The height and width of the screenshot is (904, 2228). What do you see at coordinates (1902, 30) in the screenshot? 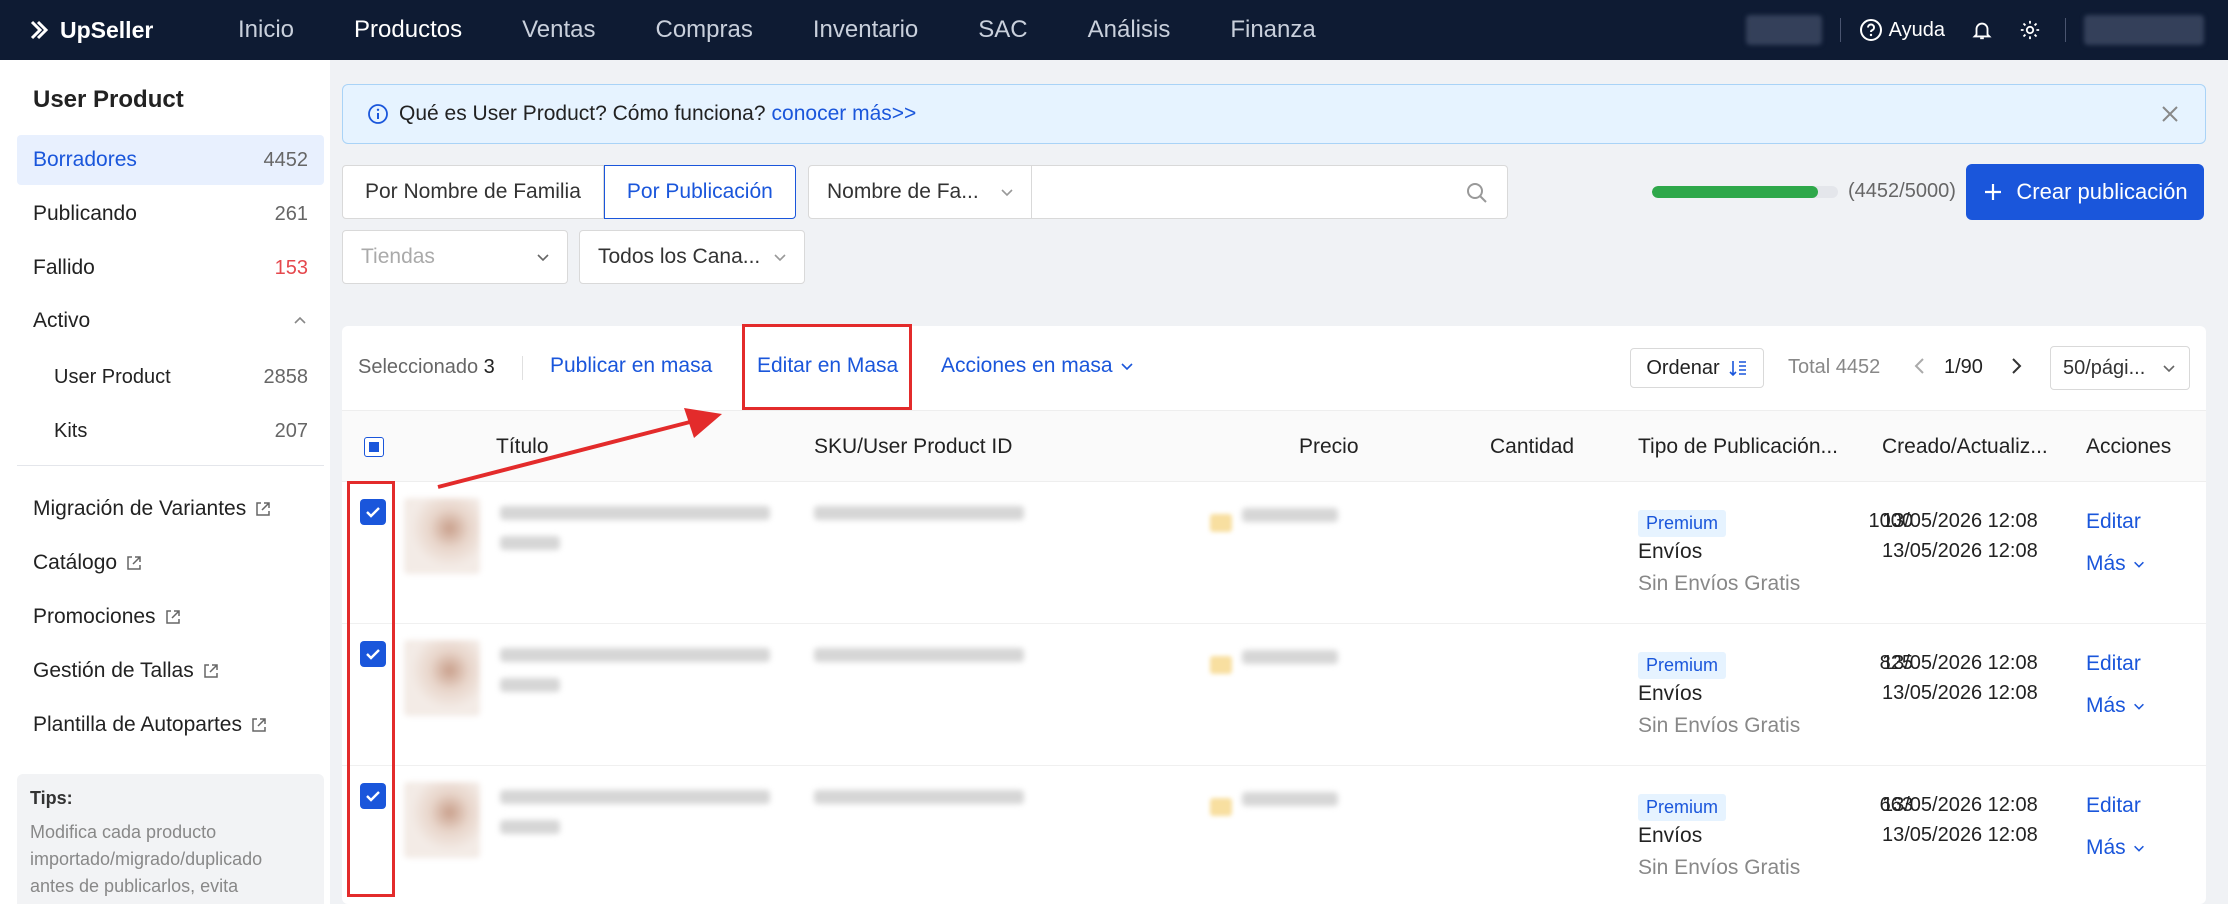
I see `help-button: Ayuda` at bounding box center [1902, 30].